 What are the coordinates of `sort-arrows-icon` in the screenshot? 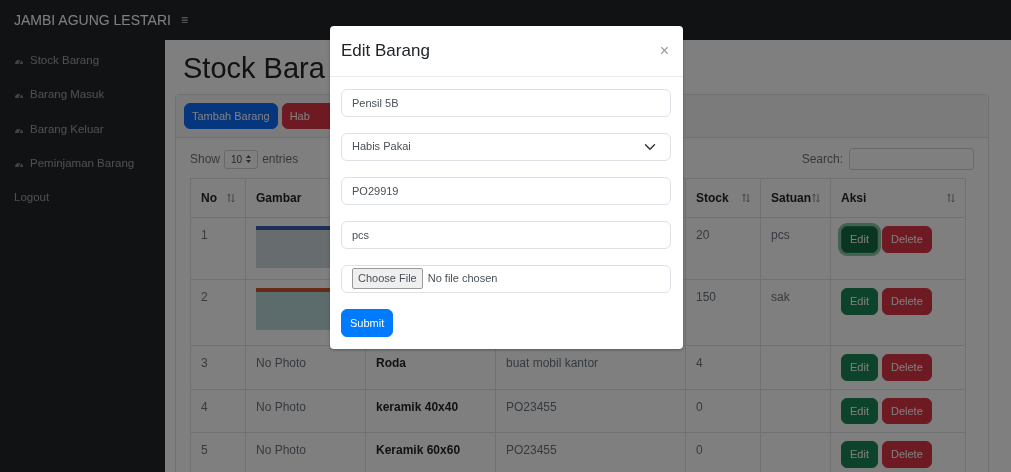 It's located at (249, 159).